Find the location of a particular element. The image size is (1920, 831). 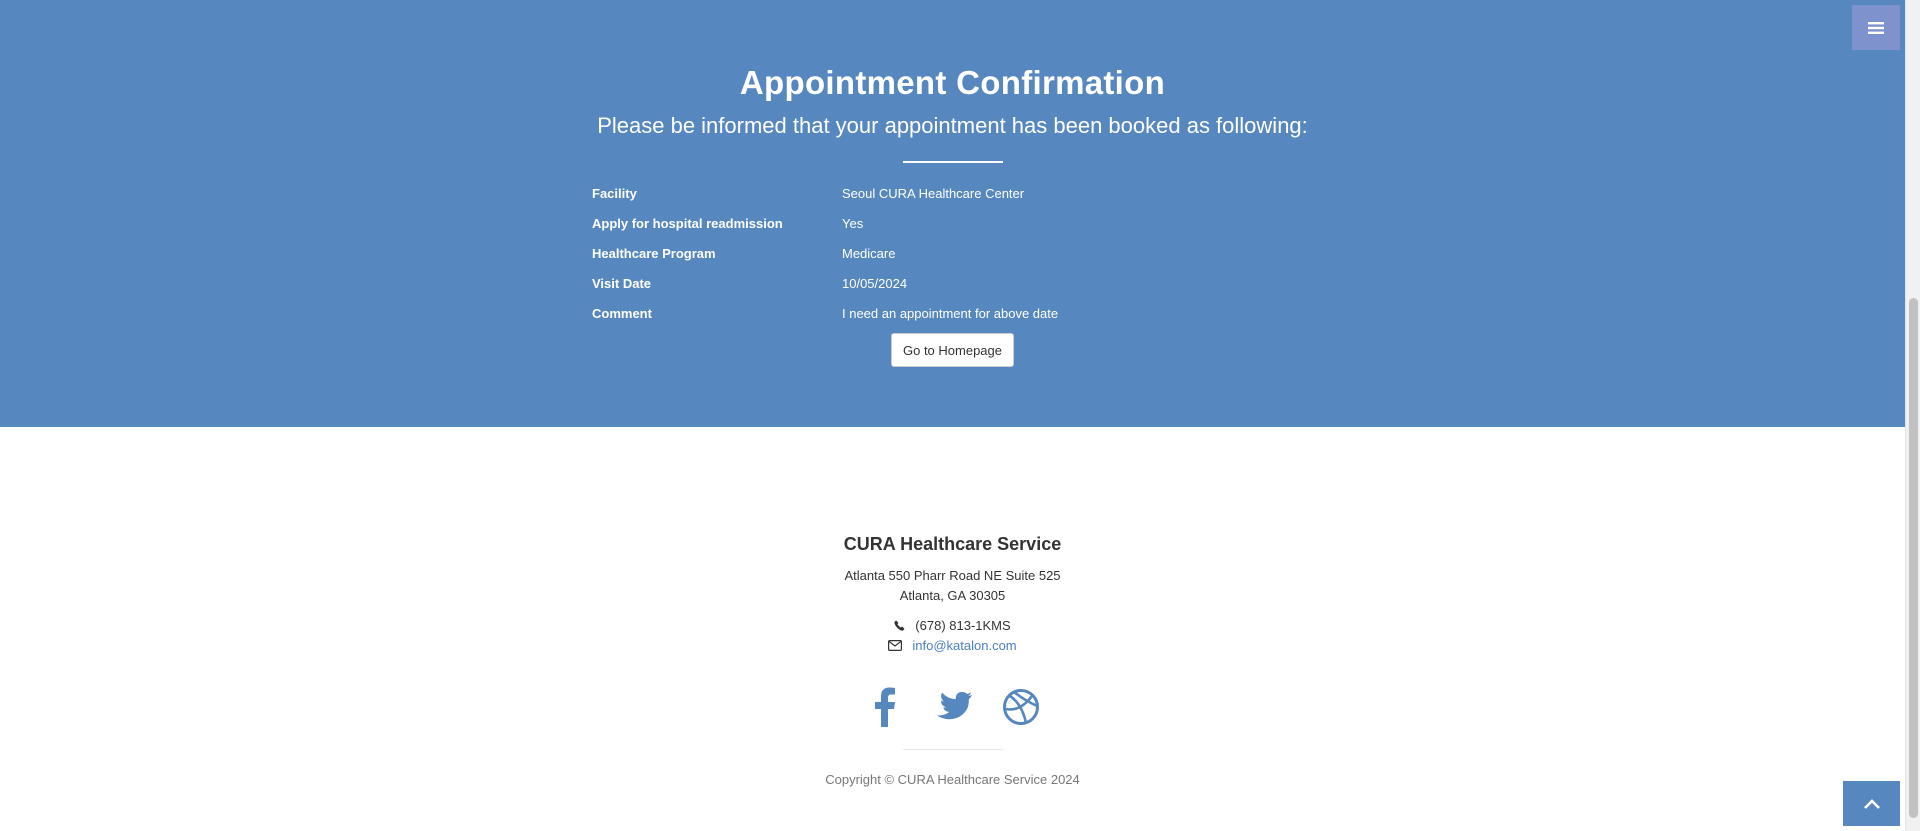

copyright-text: Copyright © CURA Healthcare Service 2024 is located at coordinates (952, 779).